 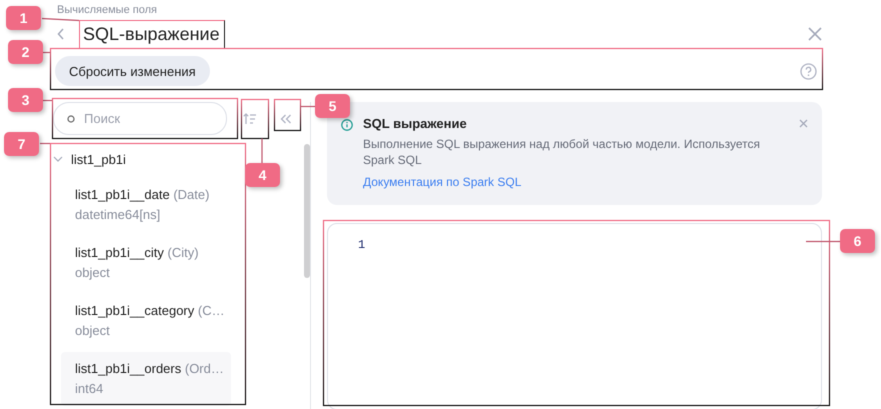 I want to click on search-field: Поиск, so click(x=140, y=118).